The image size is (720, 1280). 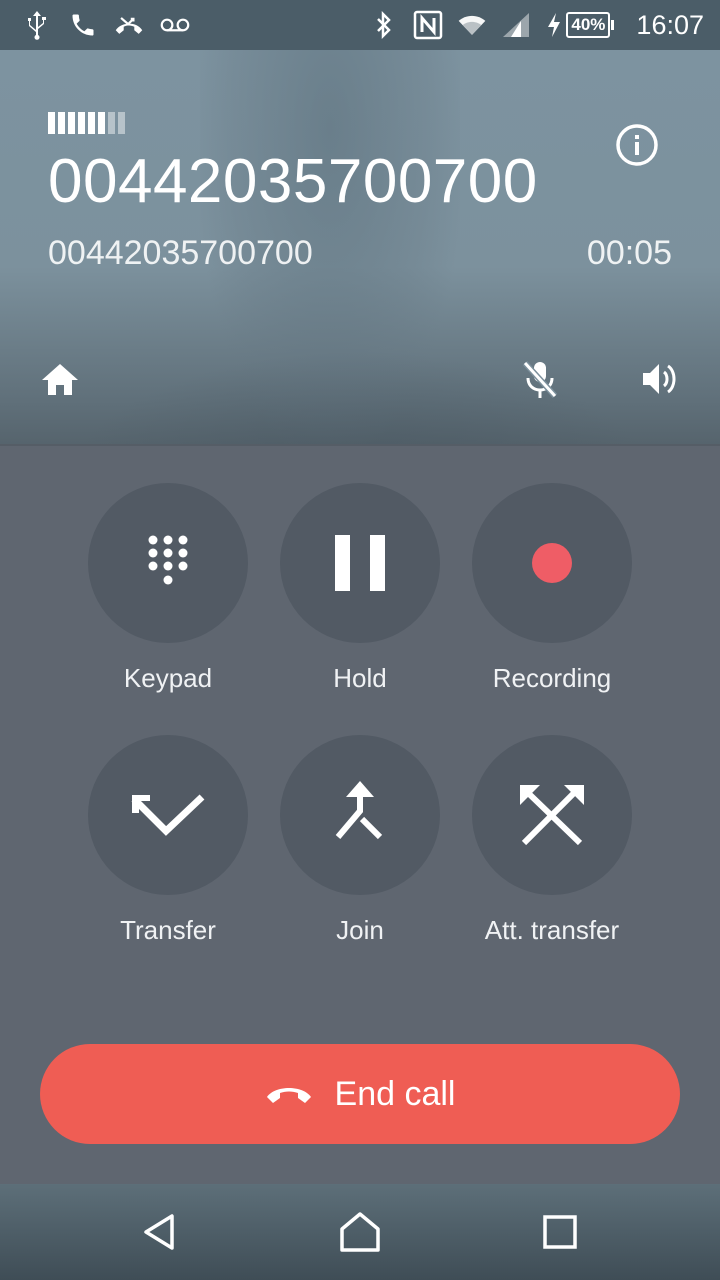 I want to click on end-call-label: End call, so click(x=395, y=1093).